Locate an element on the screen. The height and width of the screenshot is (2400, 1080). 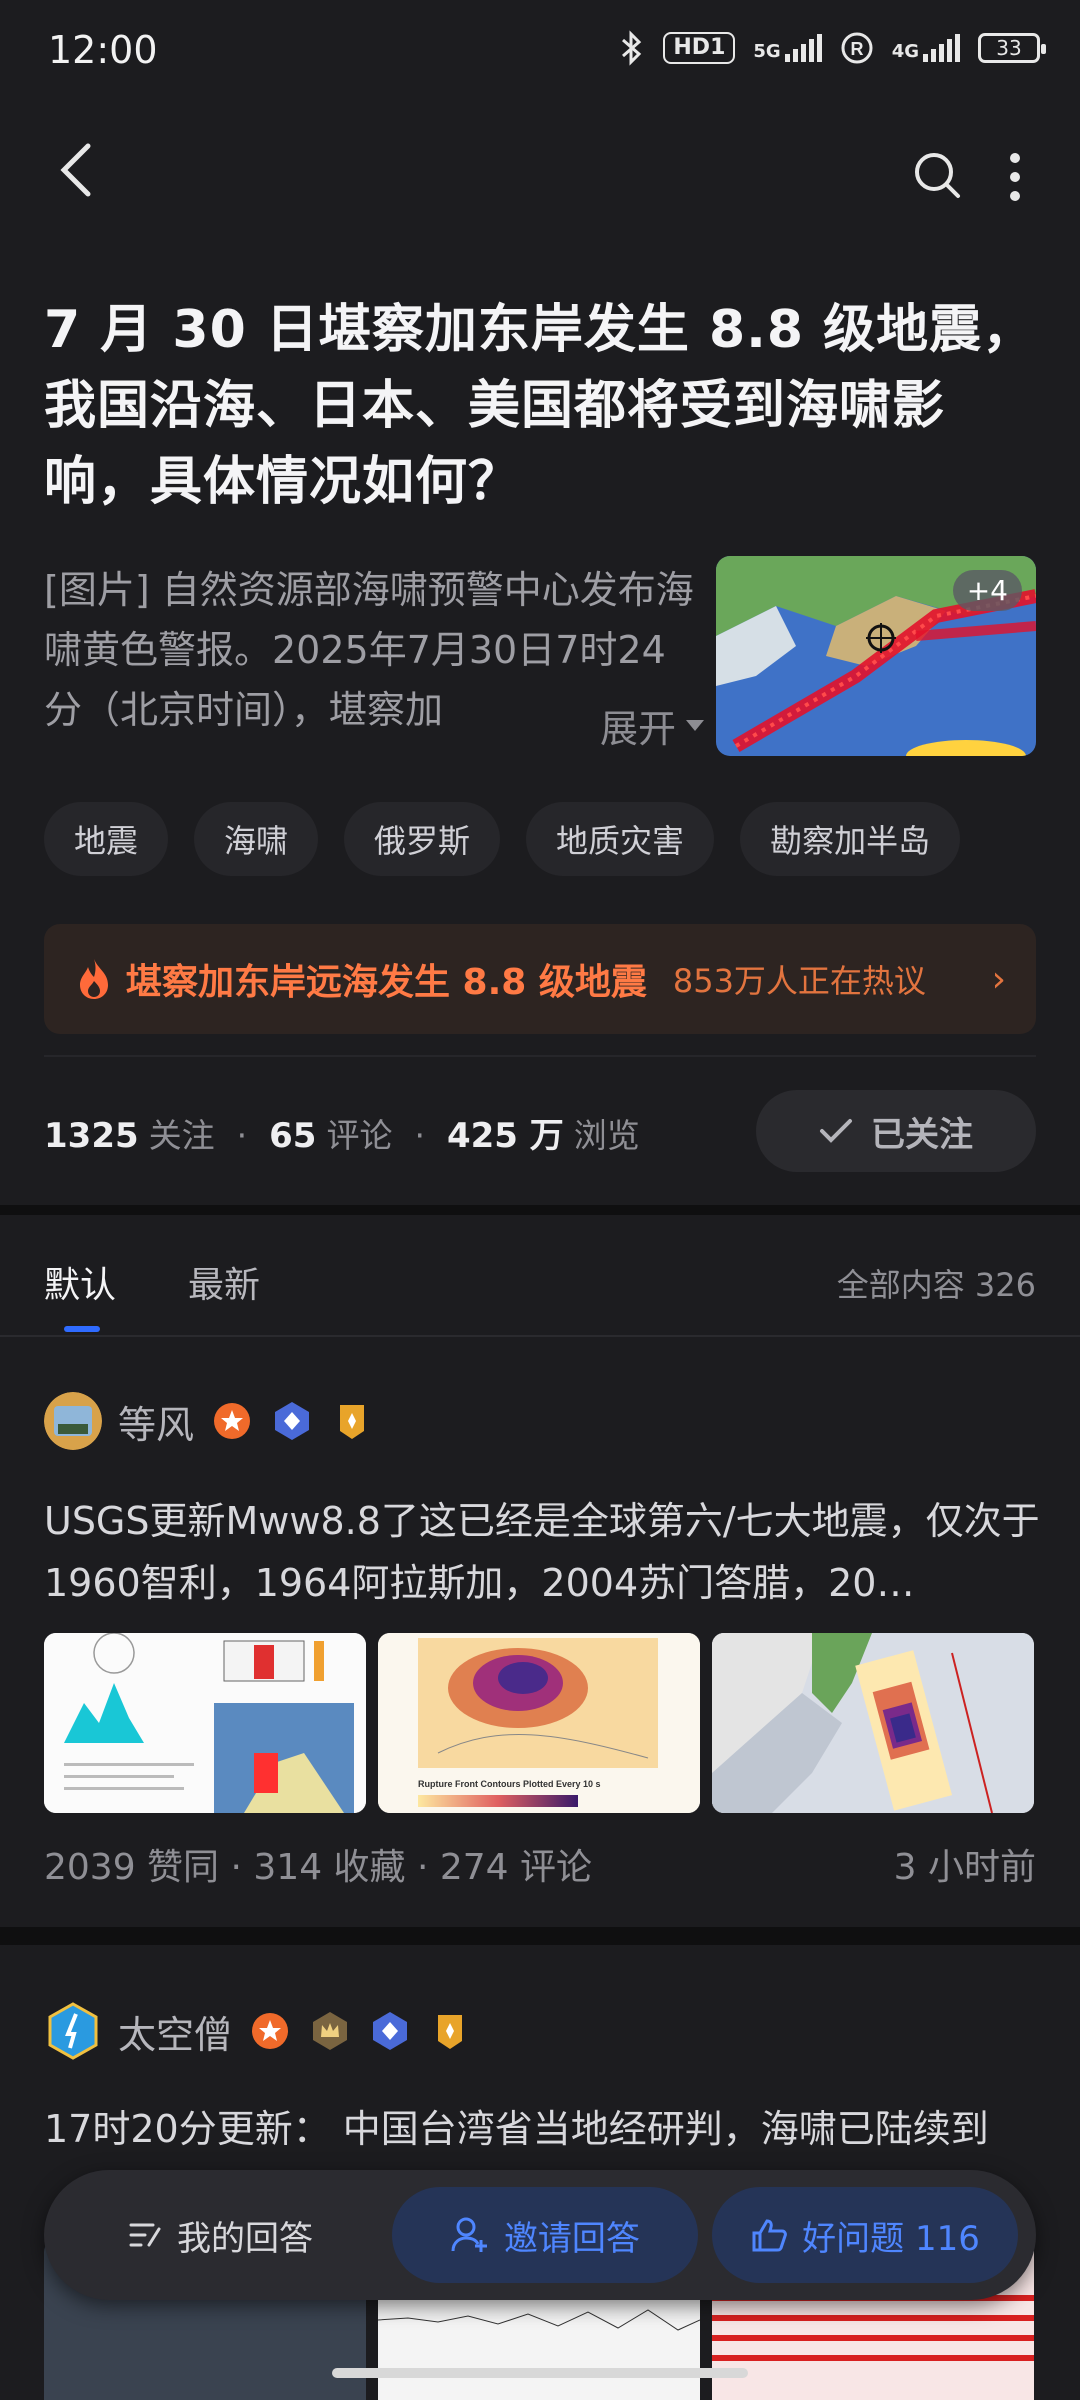
comment-label: 评论 is located at coordinates (359, 1133).